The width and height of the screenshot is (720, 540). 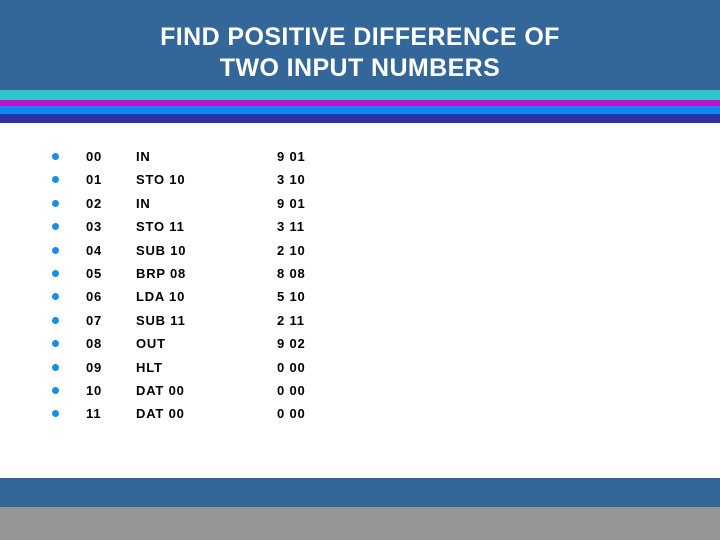 I want to click on footer-gray-band, so click(x=360, y=523).